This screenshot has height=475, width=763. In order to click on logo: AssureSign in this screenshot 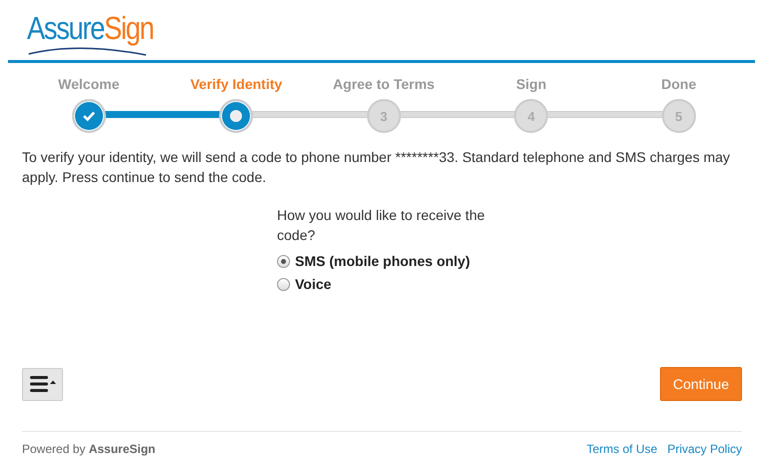, I will do `click(90, 32)`.